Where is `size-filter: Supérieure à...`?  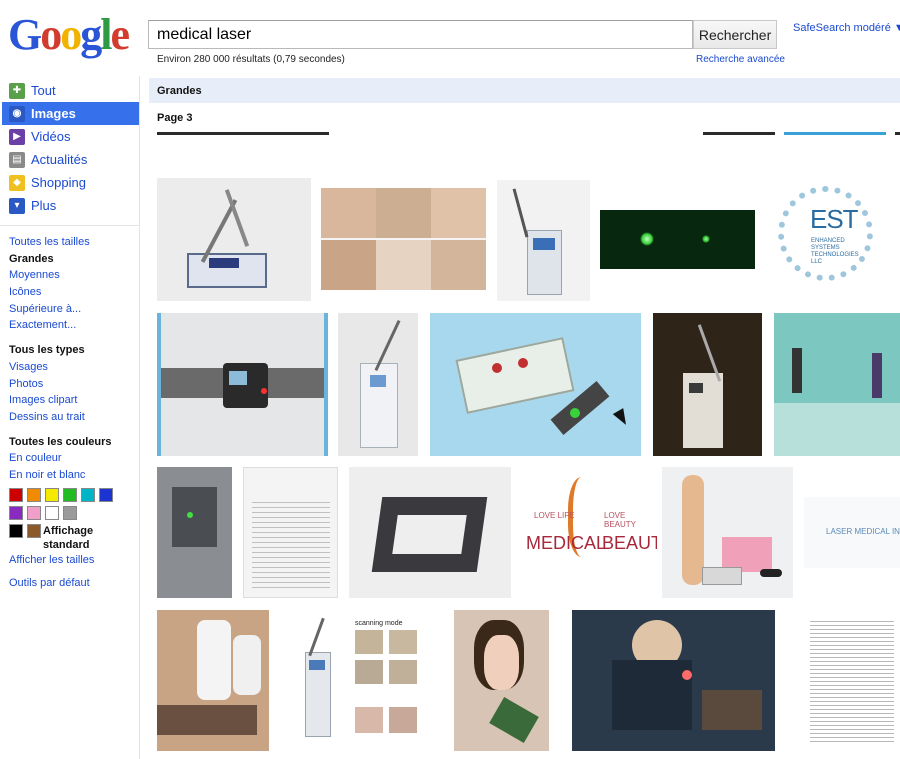
size-filter: Supérieure à... is located at coordinates (74, 309).